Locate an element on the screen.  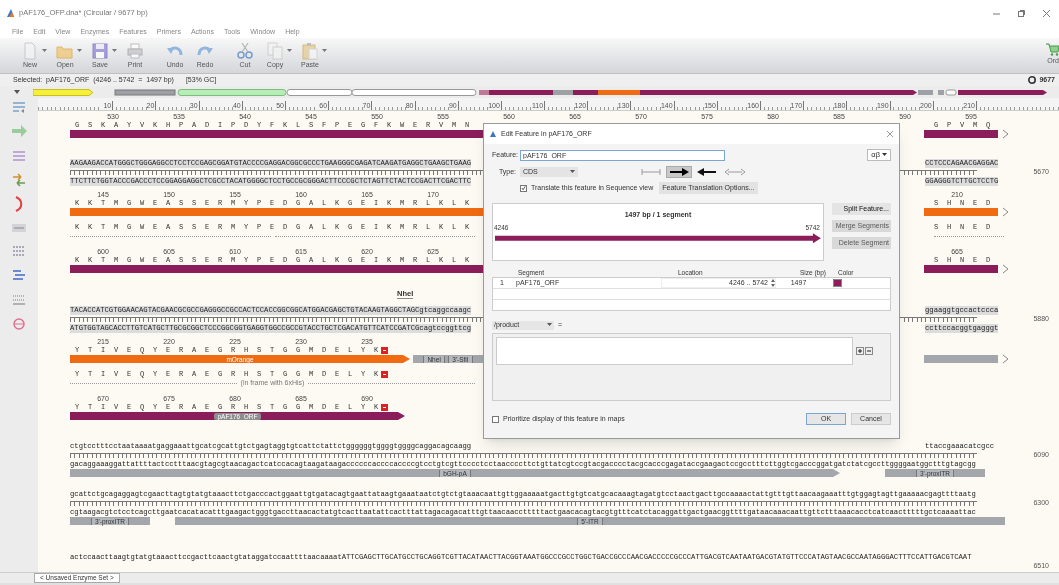
circular-icon is located at coordinates (1032, 80).